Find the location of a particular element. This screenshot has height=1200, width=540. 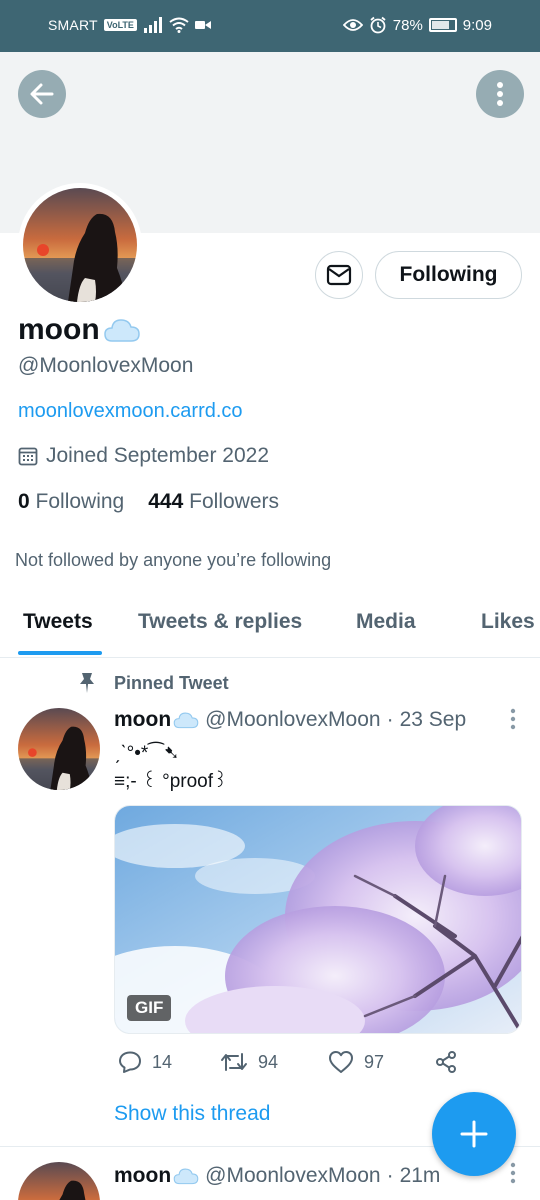

profile-name: moon is located at coordinates (79, 330).